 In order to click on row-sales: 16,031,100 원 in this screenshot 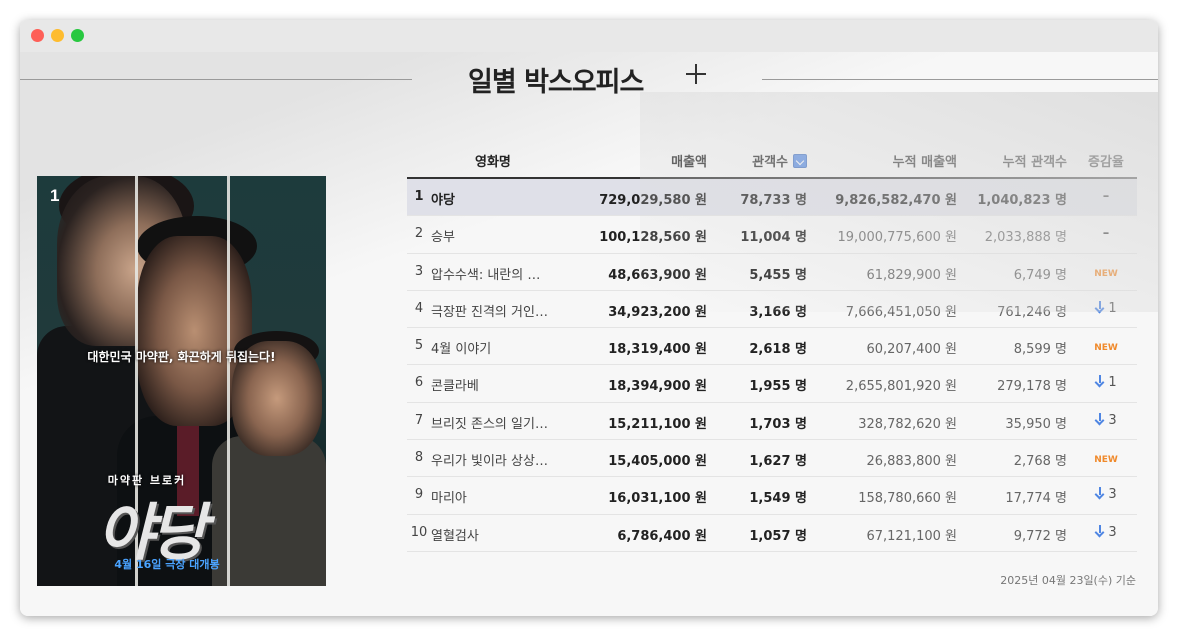, I will do `click(657, 499)`.